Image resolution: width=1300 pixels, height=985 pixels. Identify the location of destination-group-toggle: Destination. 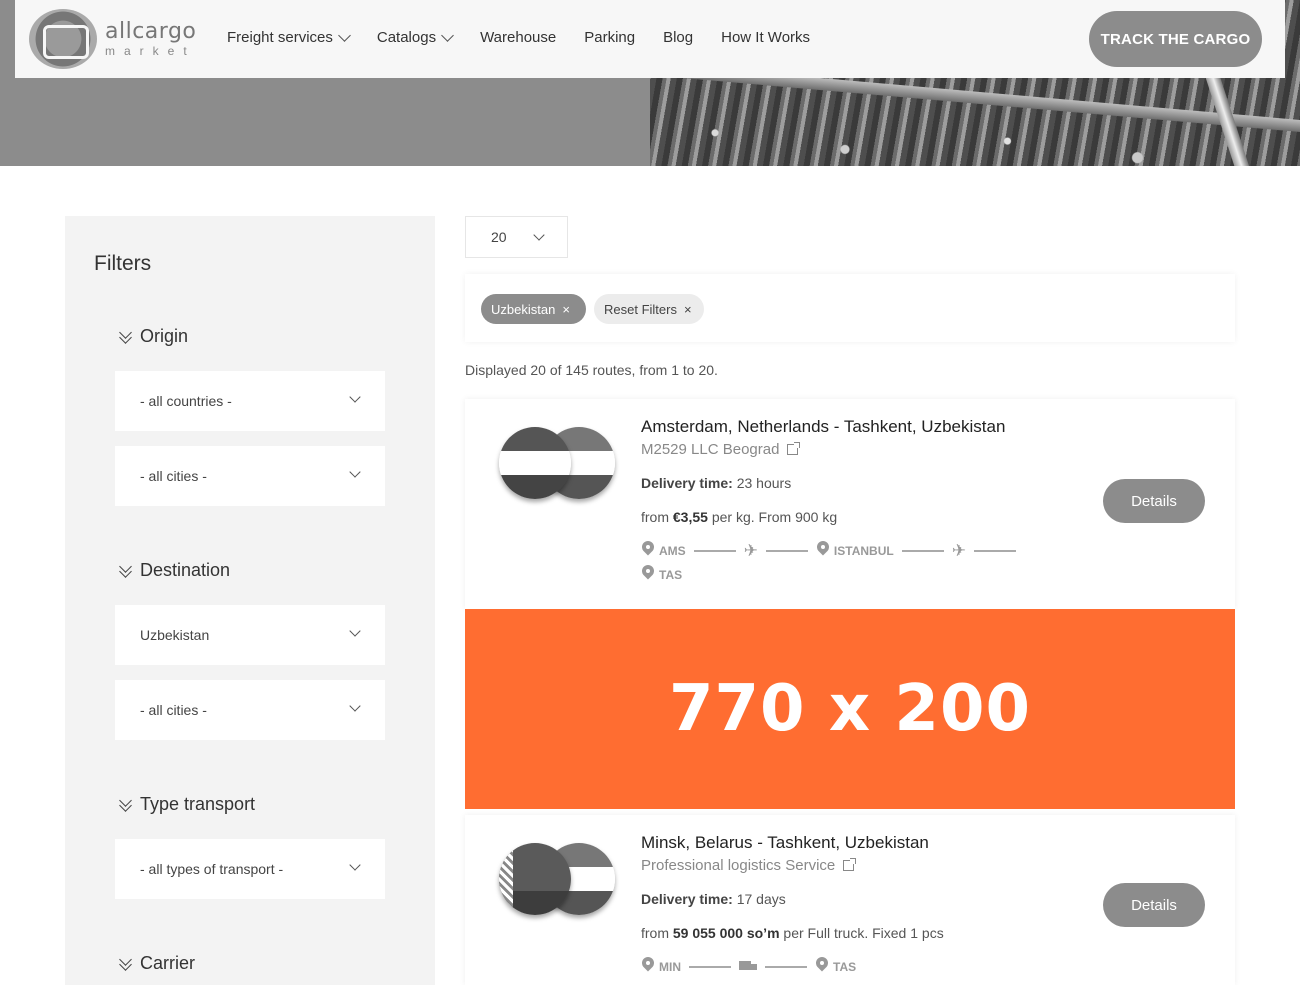
(174, 570).